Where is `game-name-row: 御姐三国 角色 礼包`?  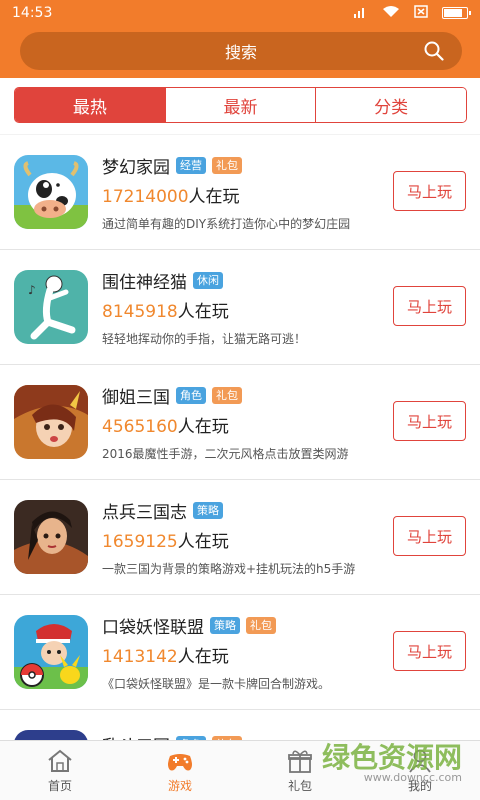
game-name-row: 御姐三国 角色 礼包 is located at coordinates (172, 395).